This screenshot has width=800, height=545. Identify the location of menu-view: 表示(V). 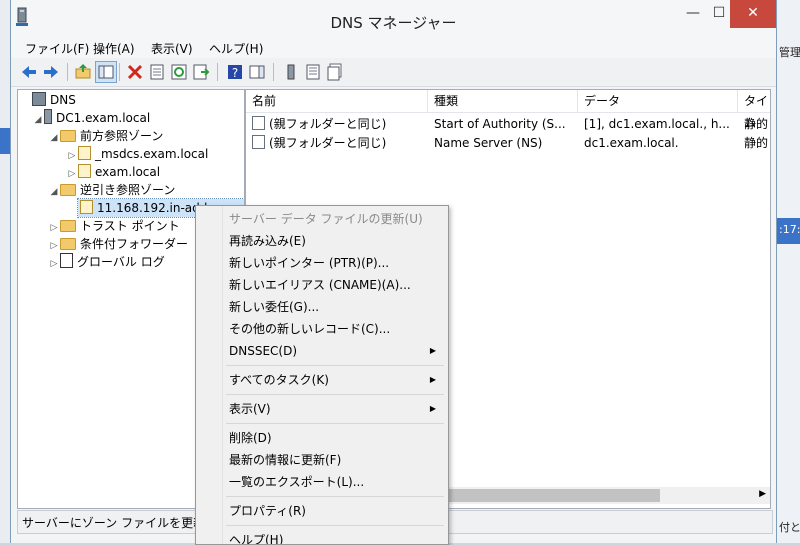
(172, 48).